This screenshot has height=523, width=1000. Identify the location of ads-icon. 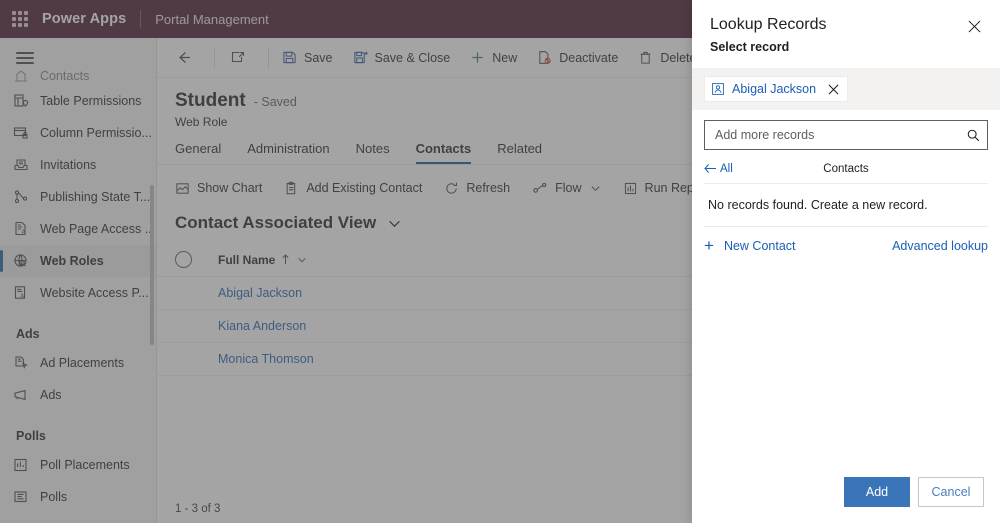
(21, 395).